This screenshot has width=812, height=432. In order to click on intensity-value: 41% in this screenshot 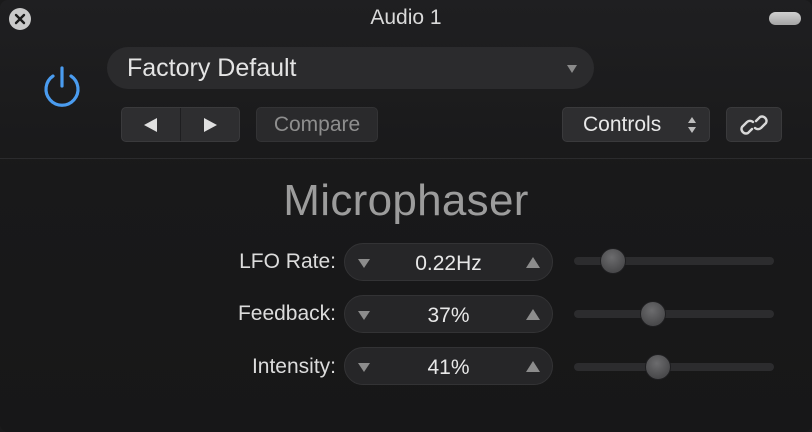, I will do `click(448, 367)`.